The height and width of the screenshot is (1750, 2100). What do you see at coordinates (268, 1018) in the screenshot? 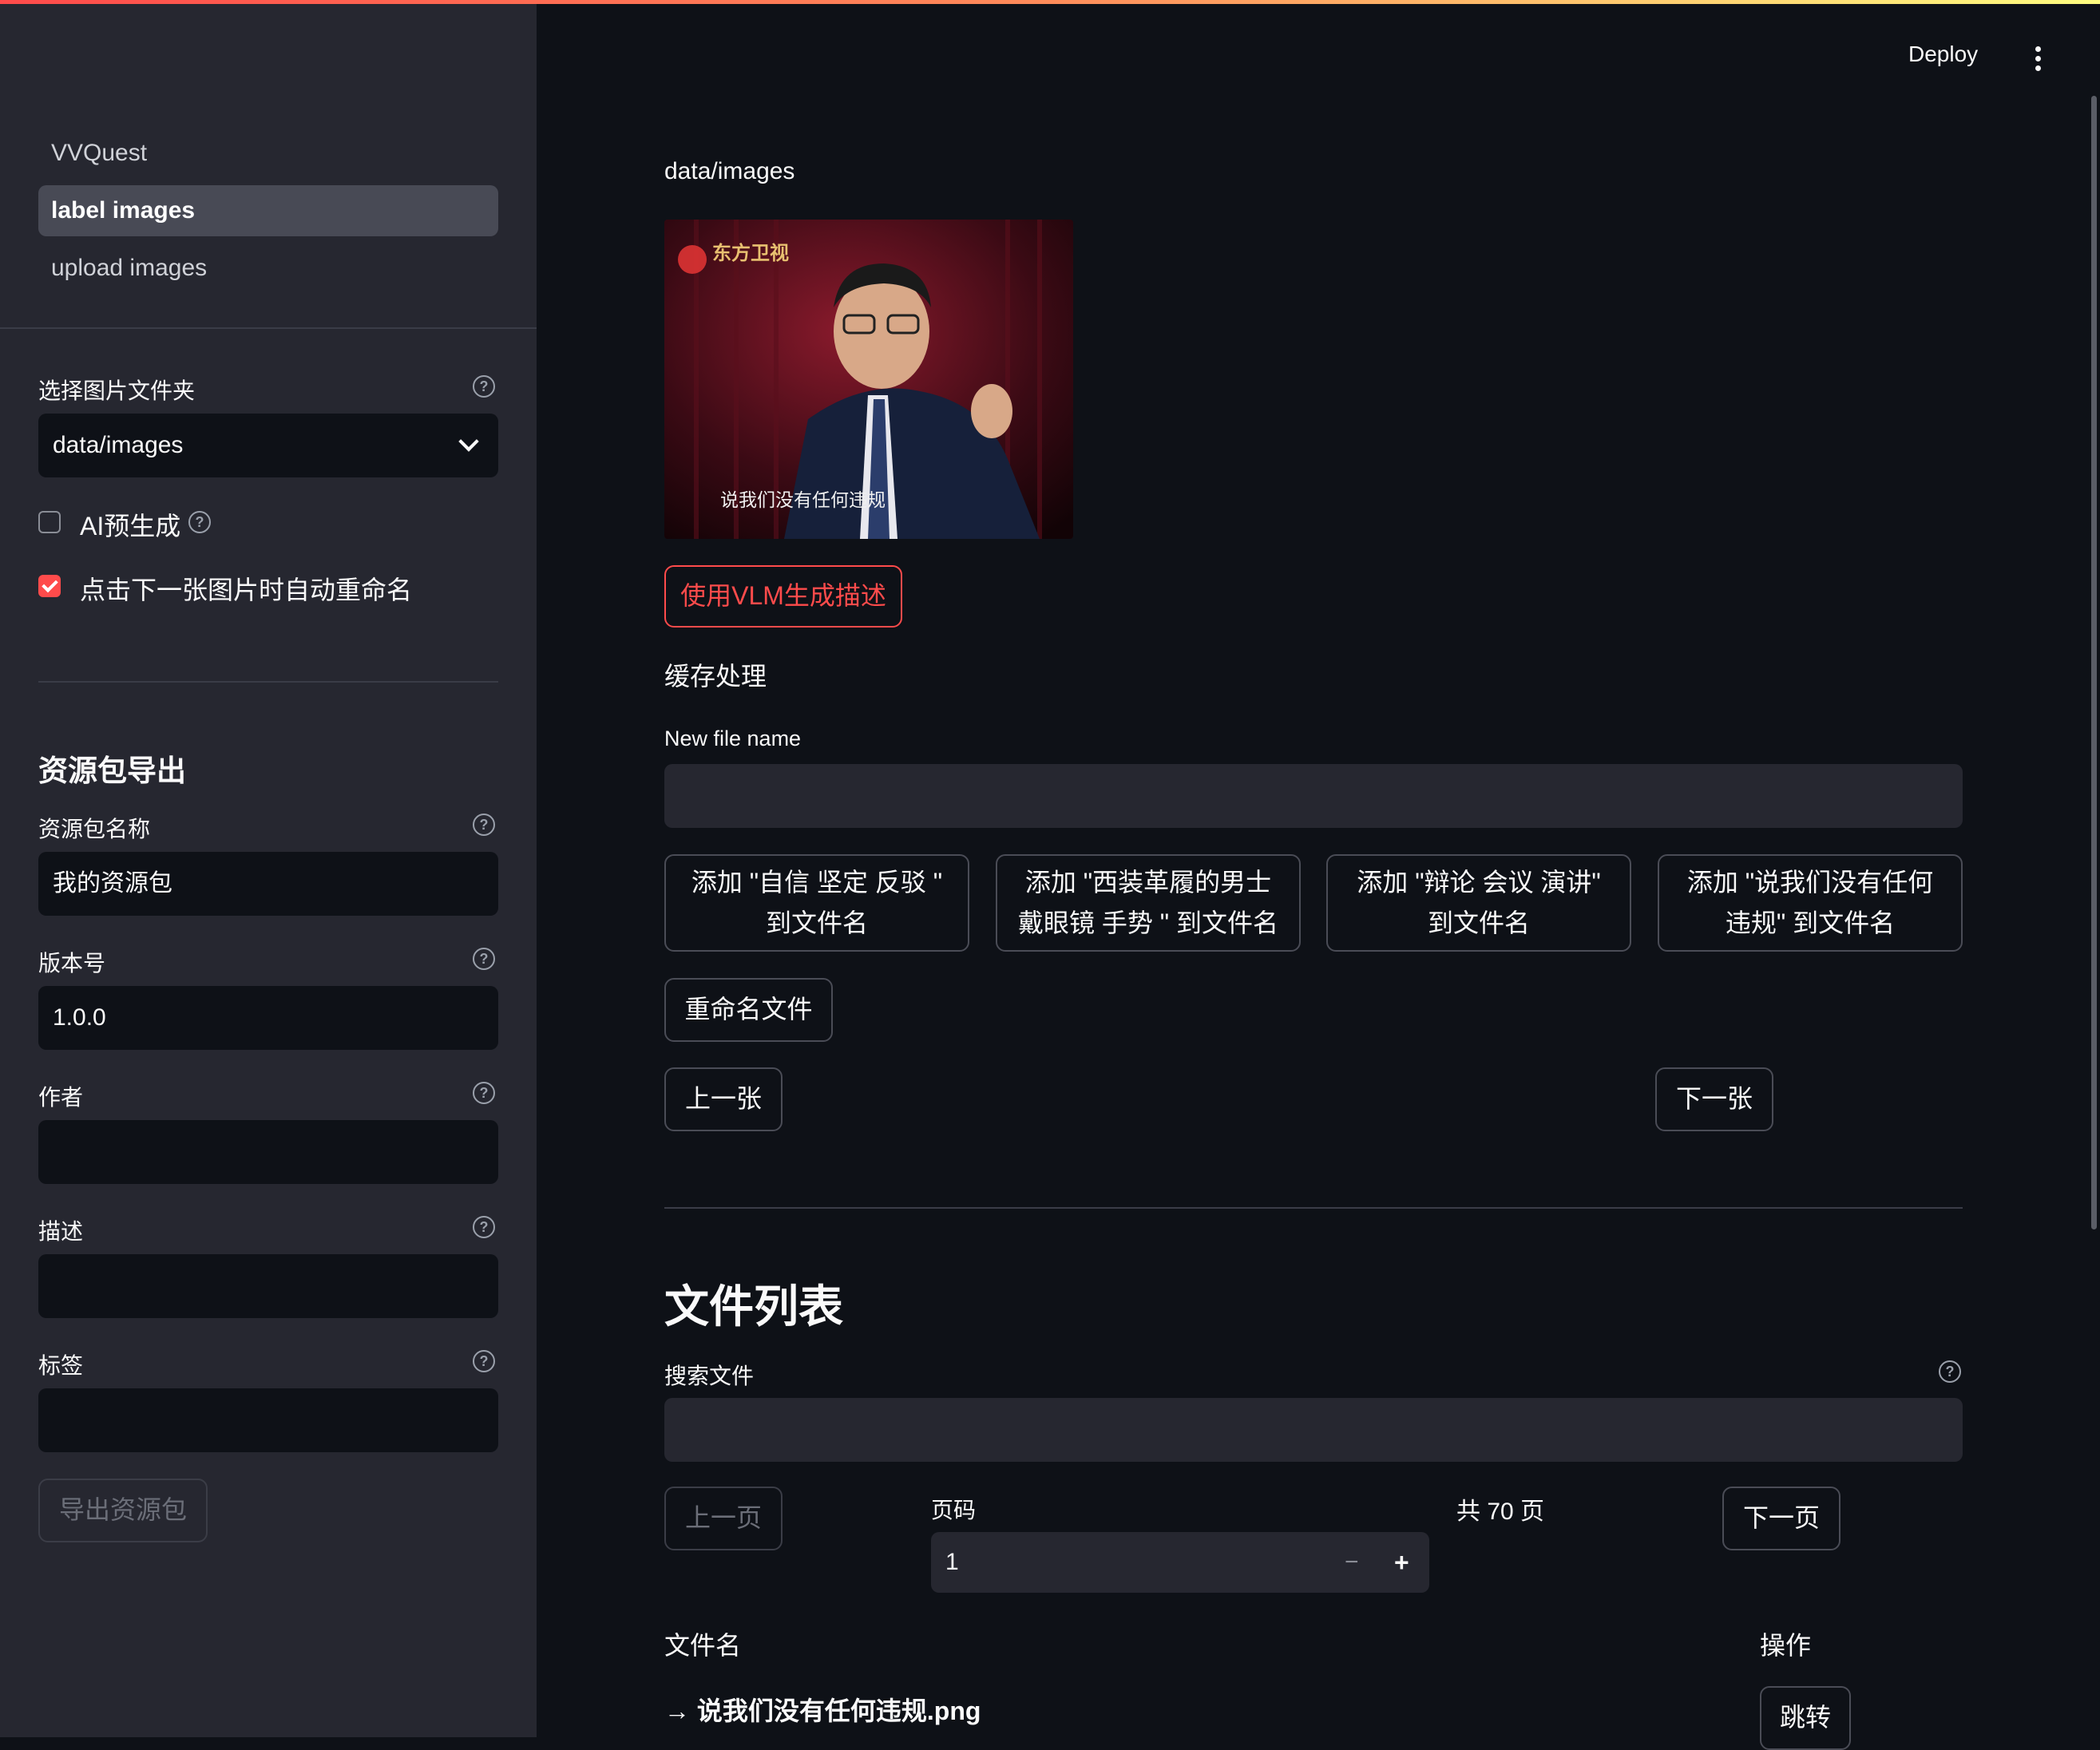
I see `version-input: 1.0.0` at bounding box center [268, 1018].